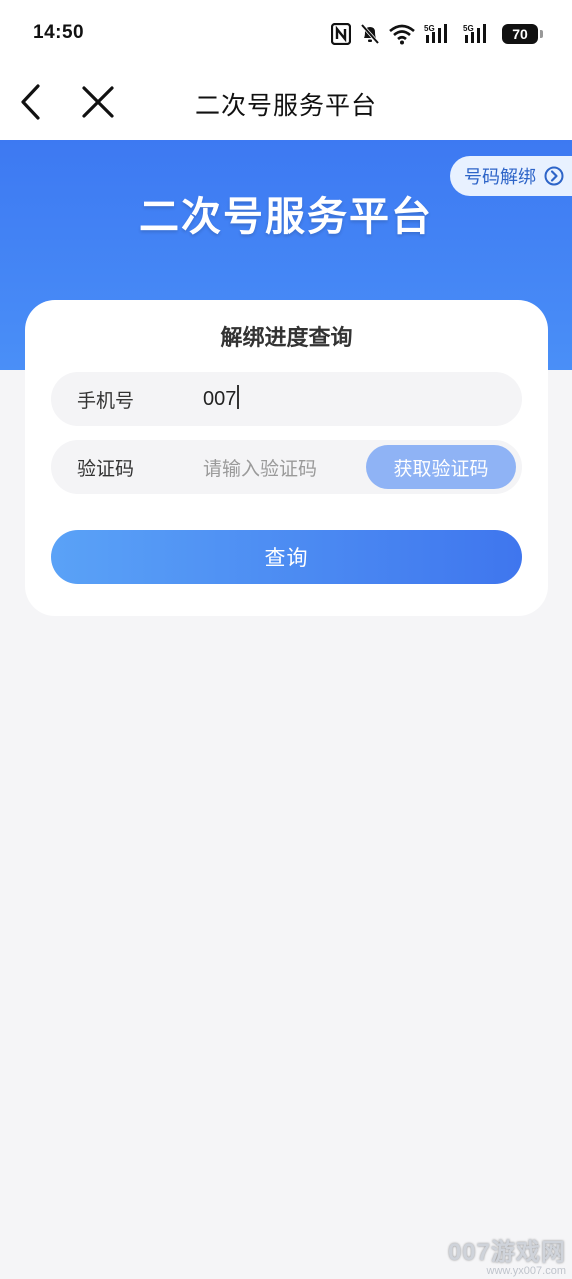  What do you see at coordinates (341, 34) in the screenshot?
I see `nfc-icon` at bounding box center [341, 34].